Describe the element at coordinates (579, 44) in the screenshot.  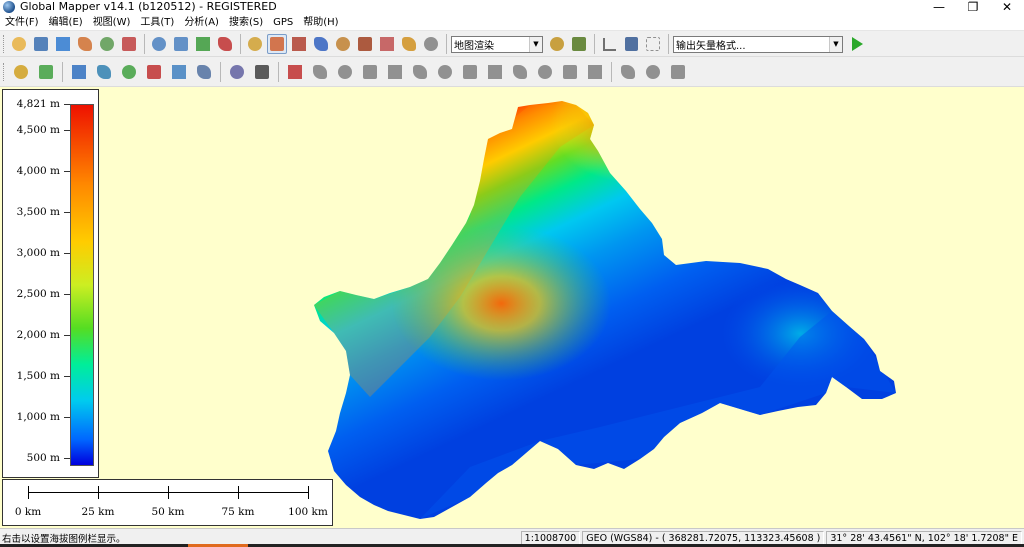
I see `3d-view-icon` at that location.